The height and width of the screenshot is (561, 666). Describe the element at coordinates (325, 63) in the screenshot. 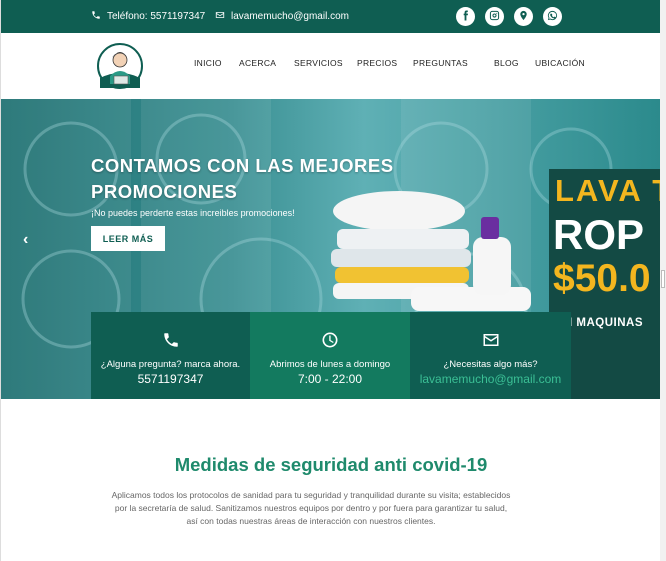

I see `nav-item-servicios: SERVICIOS` at that location.